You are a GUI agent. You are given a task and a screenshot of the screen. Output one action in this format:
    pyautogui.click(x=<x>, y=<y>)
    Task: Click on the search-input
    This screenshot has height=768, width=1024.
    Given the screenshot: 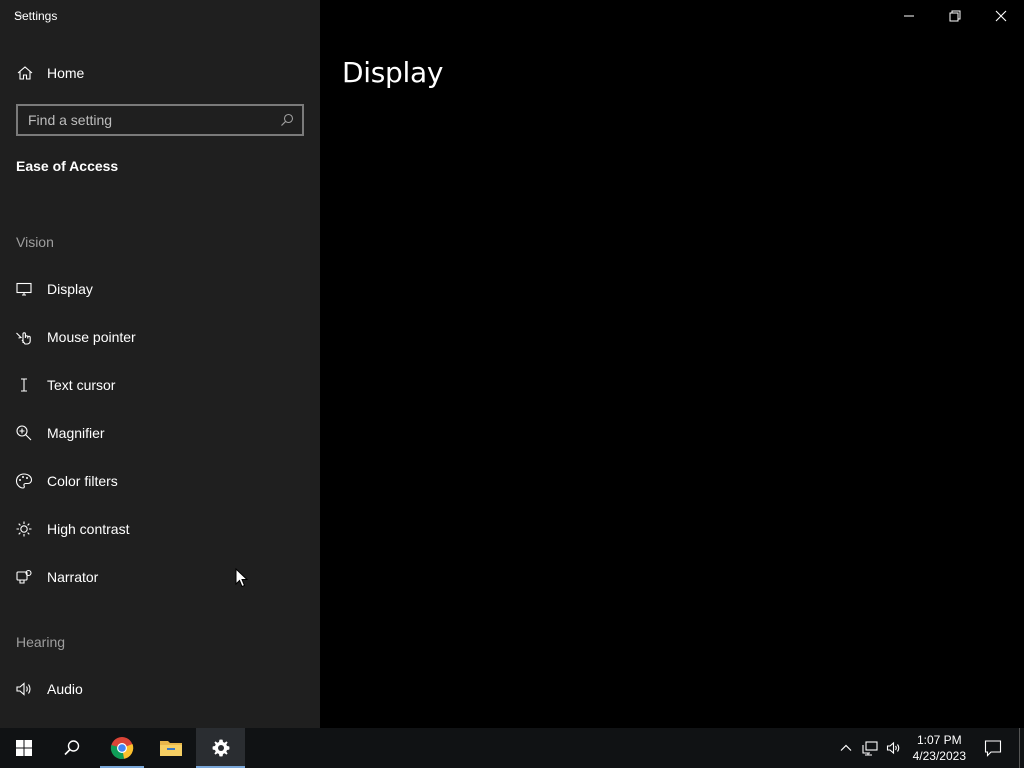 What is the action you would take?
    pyautogui.click(x=143, y=120)
    